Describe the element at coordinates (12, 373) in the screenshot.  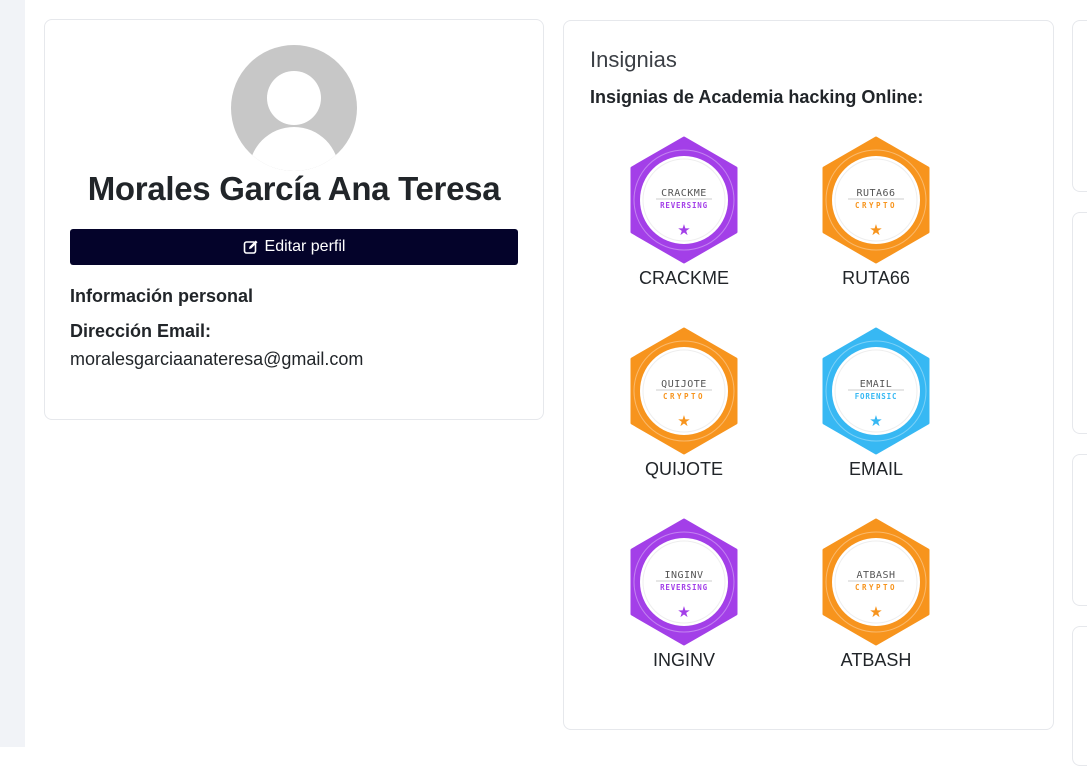
I see `left-sidebar-strip` at that location.